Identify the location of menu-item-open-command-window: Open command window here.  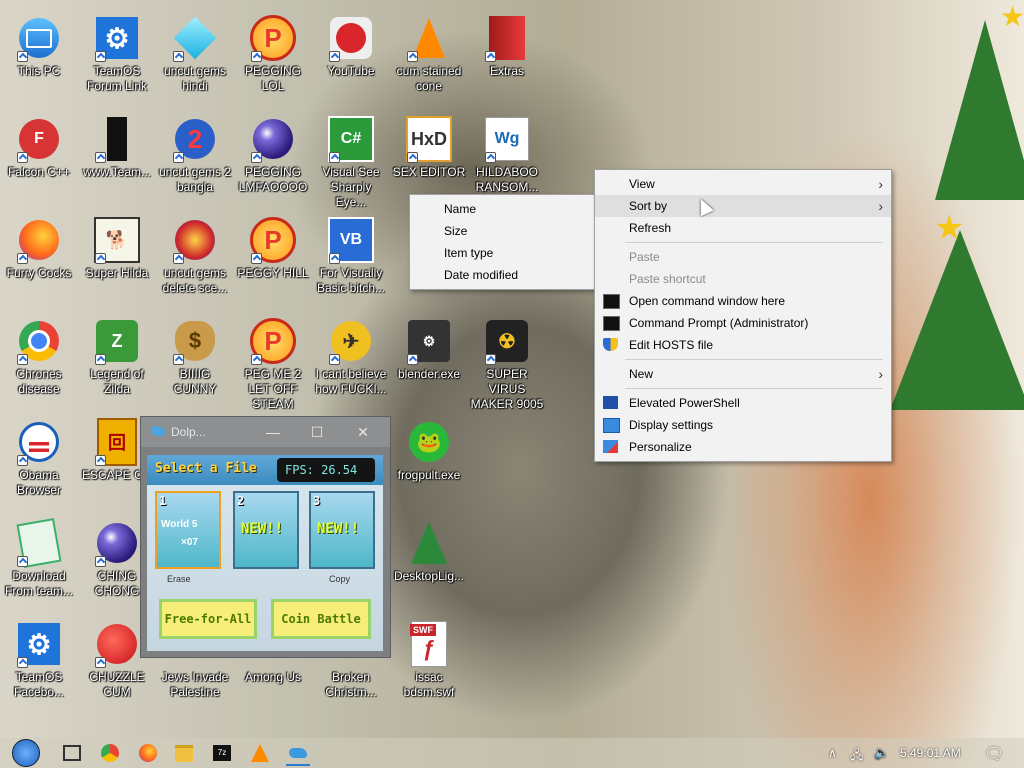
(743, 301).